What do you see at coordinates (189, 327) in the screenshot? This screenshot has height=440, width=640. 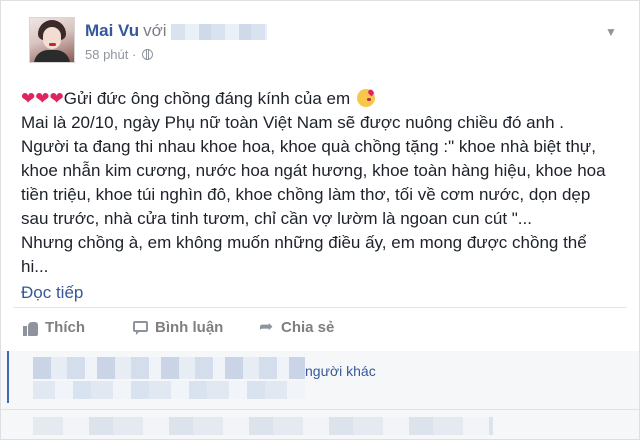 I see `comment-label: Bình luận` at bounding box center [189, 327].